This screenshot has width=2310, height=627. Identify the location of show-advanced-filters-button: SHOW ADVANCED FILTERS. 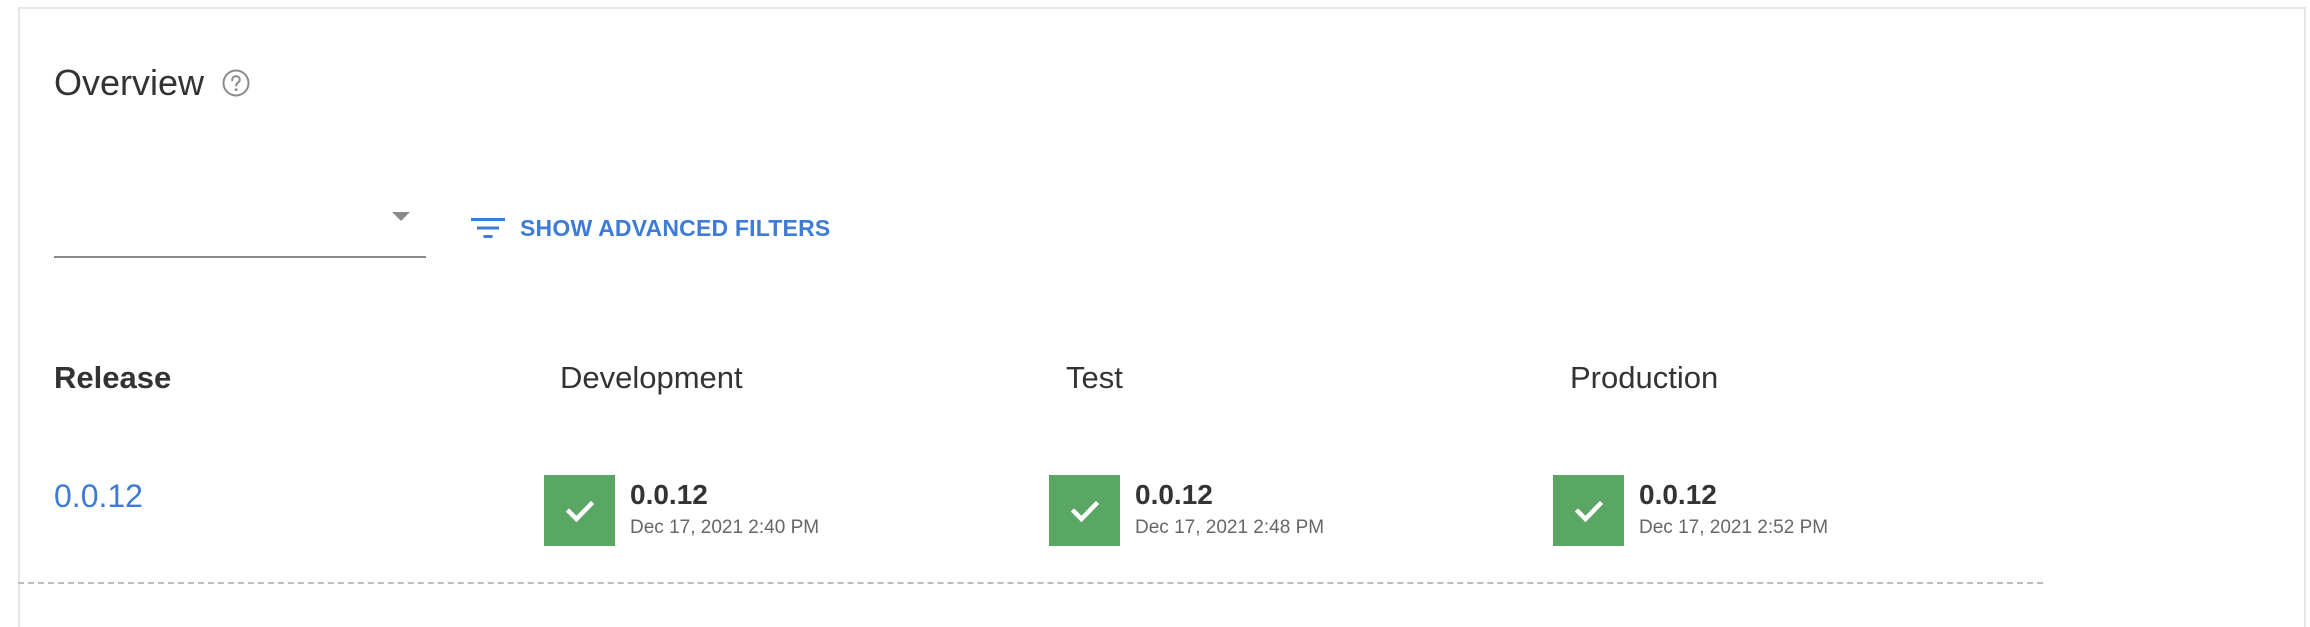
(650, 228).